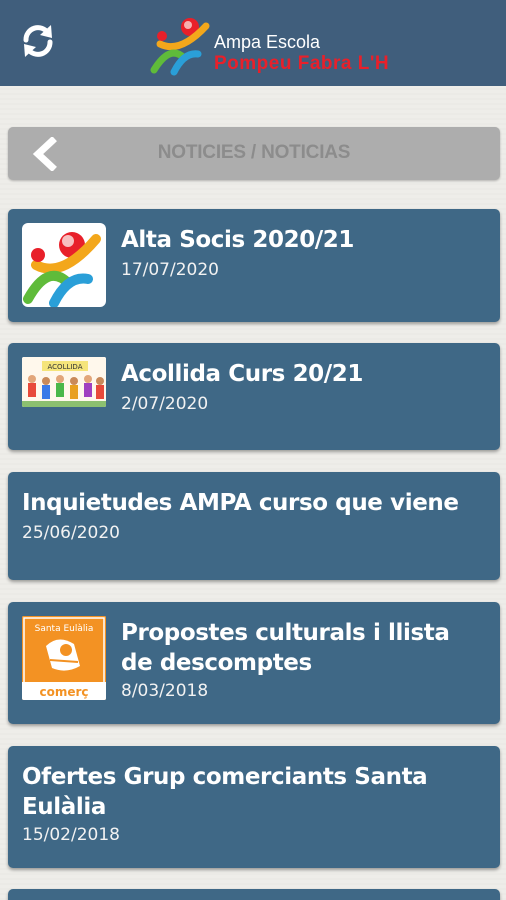 The image size is (506, 900). Describe the element at coordinates (64, 658) in the screenshot. I see `santa-eulalia-comerc-thumbnail: Santa Eulàlia comerç` at that location.